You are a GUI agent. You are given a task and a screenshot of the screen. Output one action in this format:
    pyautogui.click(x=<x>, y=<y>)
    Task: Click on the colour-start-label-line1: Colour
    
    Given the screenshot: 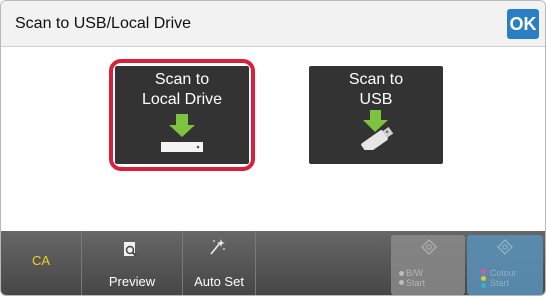 What is the action you would take?
    pyautogui.click(x=503, y=273)
    